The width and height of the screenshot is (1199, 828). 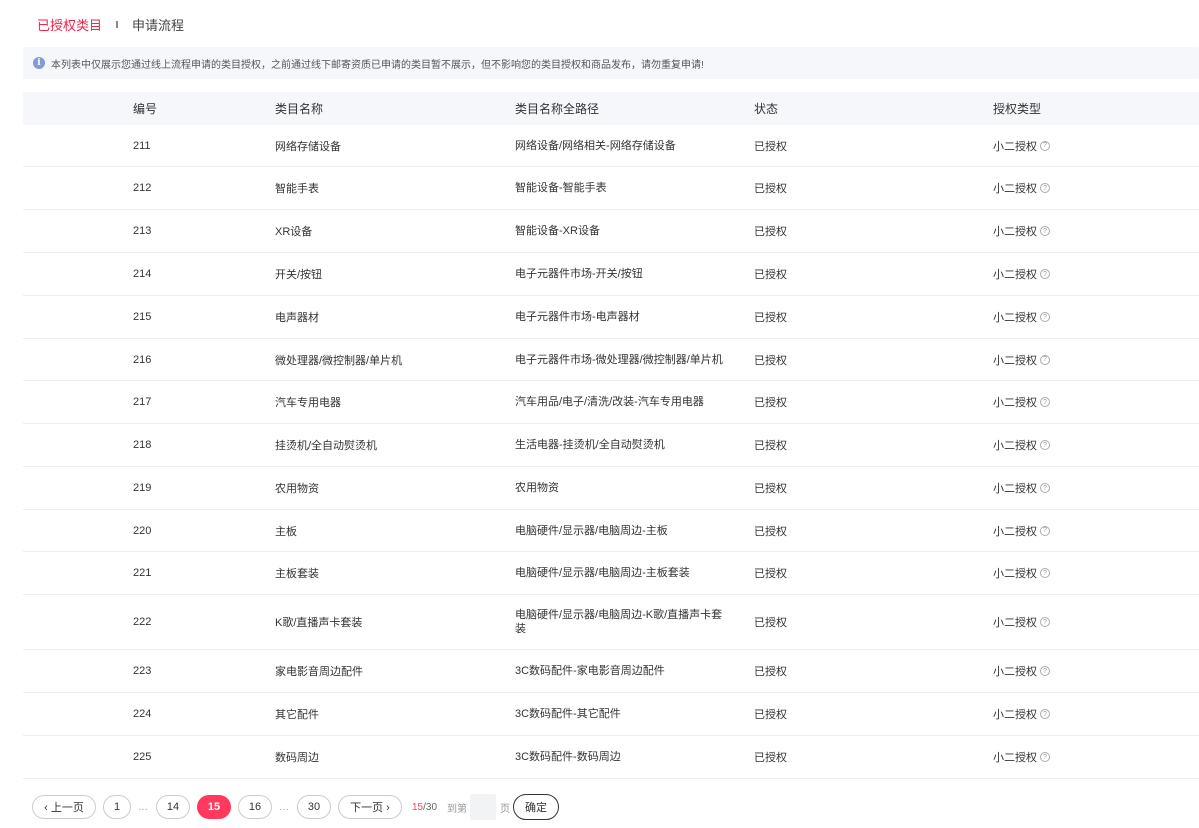 What do you see at coordinates (255, 807) in the screenshot?
I see `page-button-16: 16` at bounding box center [255, 807].